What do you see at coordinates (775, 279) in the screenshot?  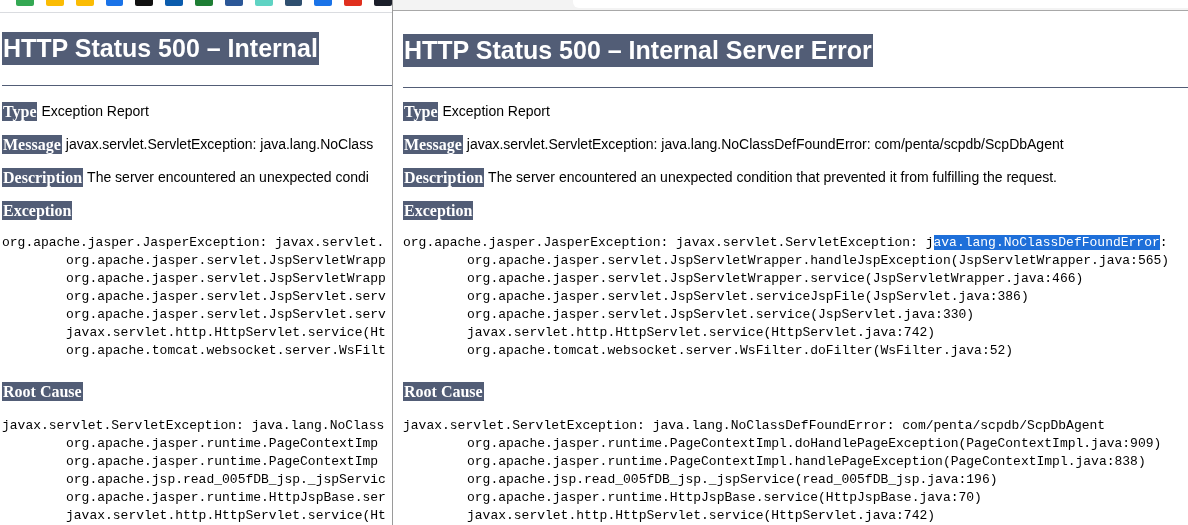 I see `stack-trace-line: org.apache.jasper.servlet.JspServletWrapper.service(JspServletWrapper.java:466)` at bounding box center [775, 279].